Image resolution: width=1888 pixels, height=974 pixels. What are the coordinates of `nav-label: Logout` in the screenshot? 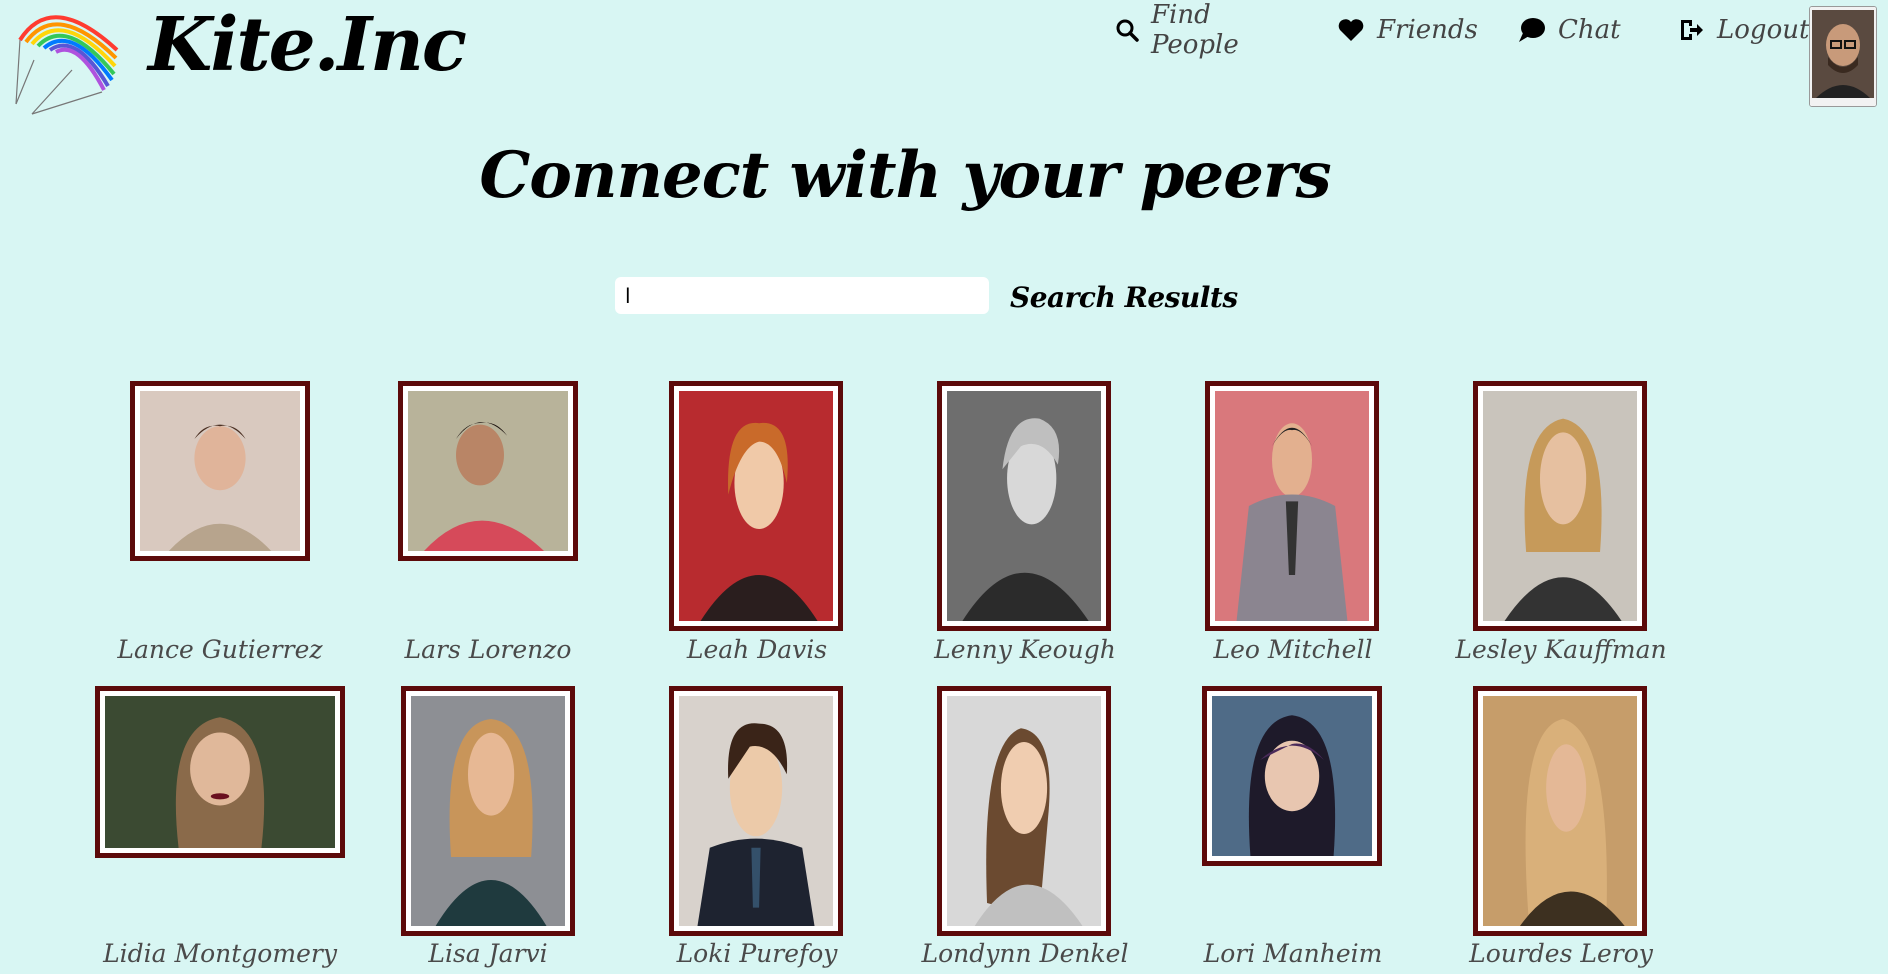 It's located at (1763, 30).